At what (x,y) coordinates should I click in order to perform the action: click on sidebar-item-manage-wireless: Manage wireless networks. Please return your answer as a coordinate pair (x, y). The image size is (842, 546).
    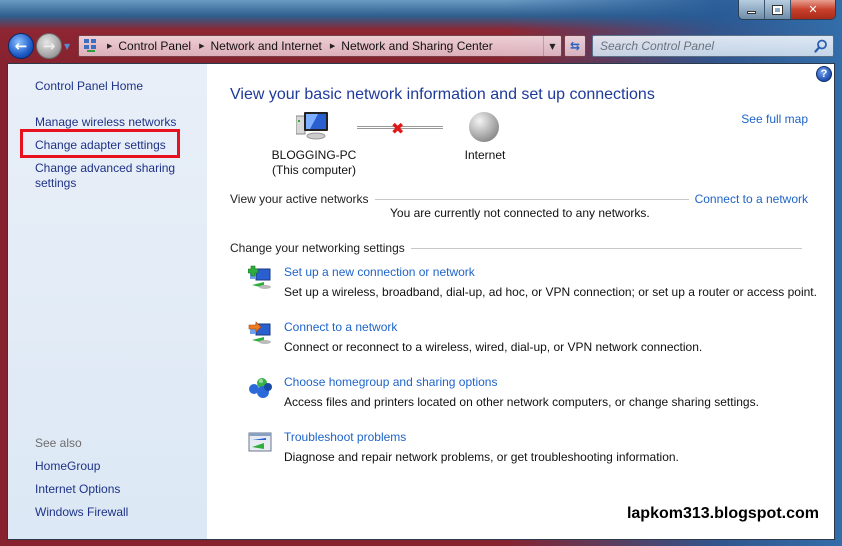
    Looking at the image, I should click on (105, 122).